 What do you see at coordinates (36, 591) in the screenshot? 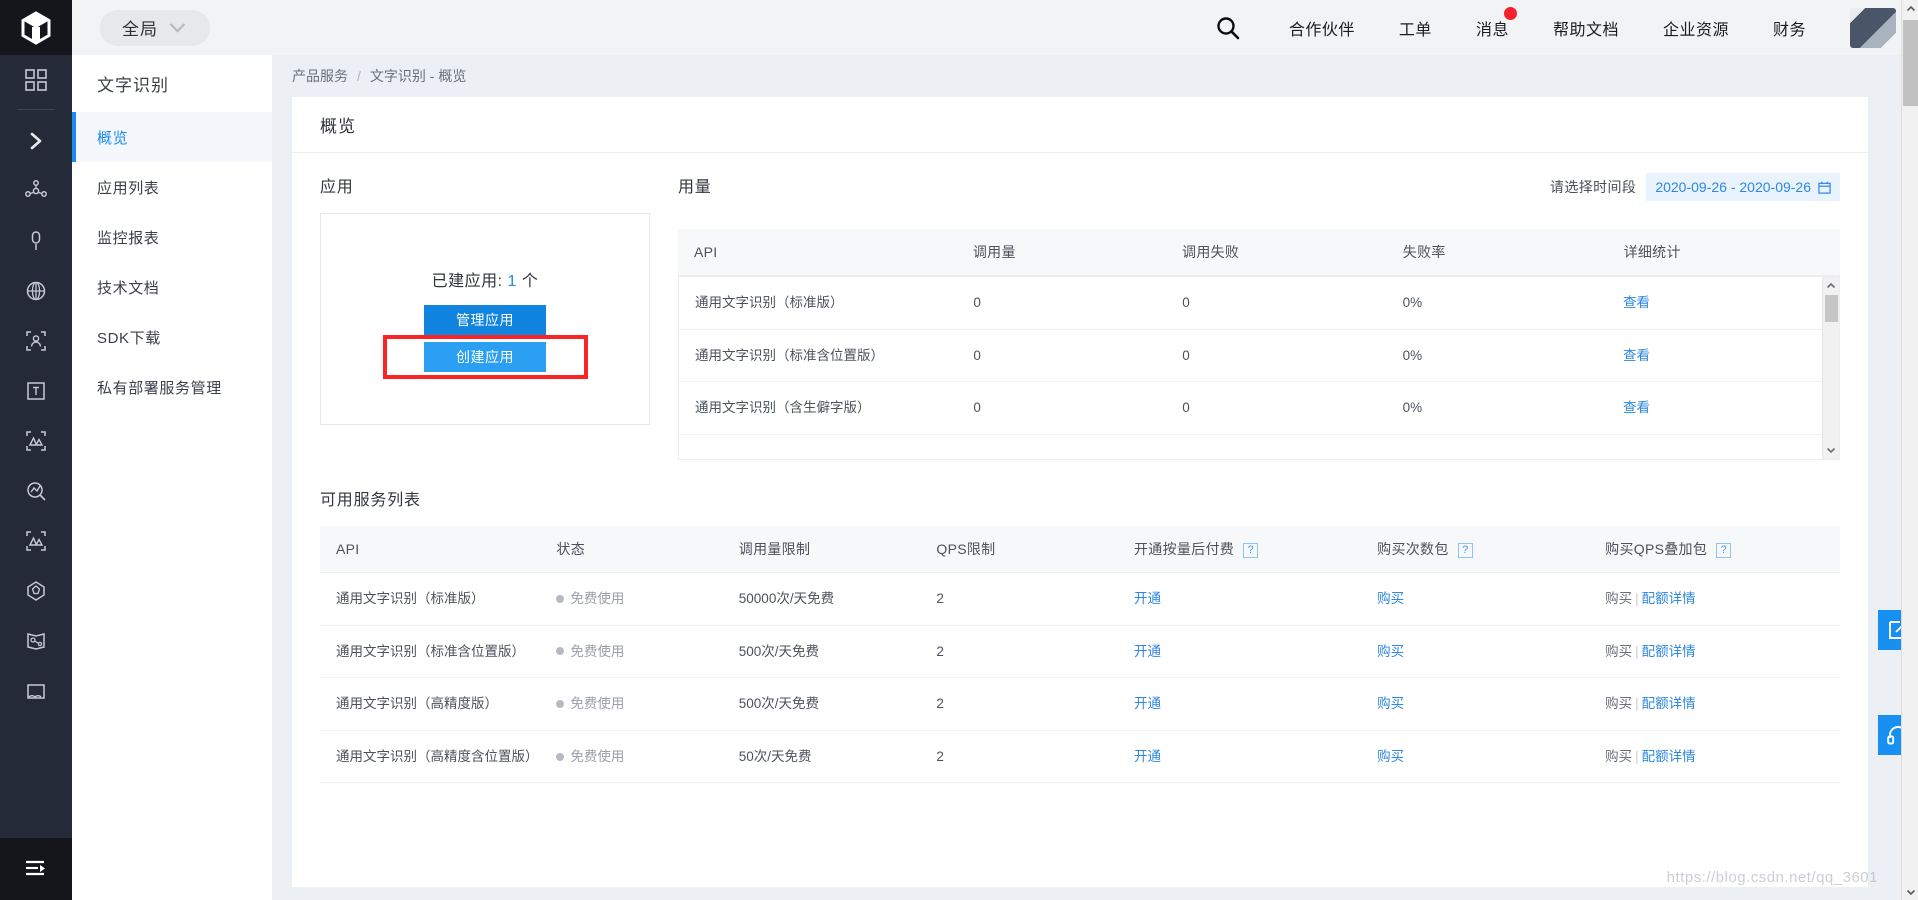
I see `rail-item-security-gem` at bounding box center [36, 591].